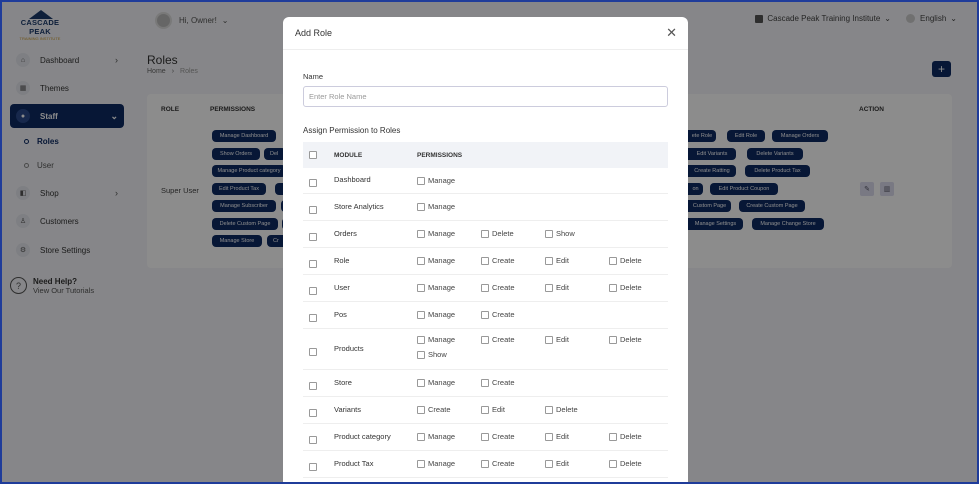 The width and height of the screenshot is (979, 484). Describe the element at coordinates (359, 206) in the screenshot. I see `module-name: Store Analytics` at that location.